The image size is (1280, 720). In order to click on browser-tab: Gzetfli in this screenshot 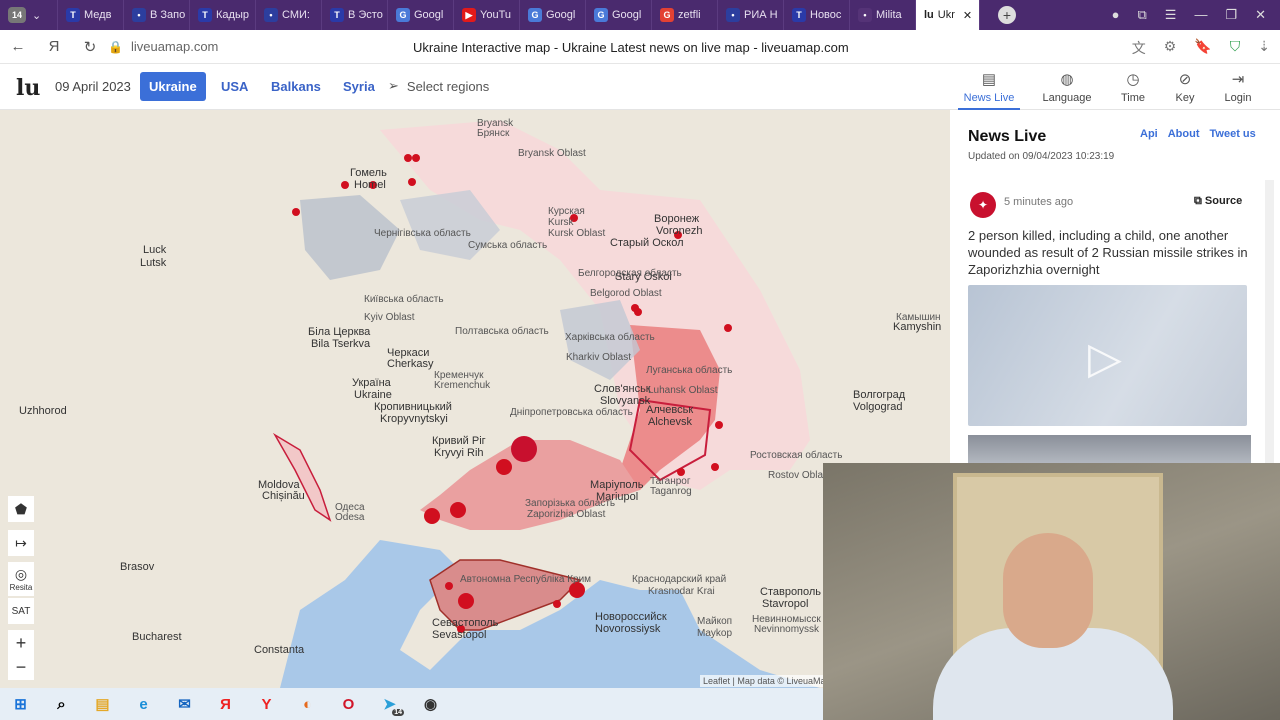, I will do `click(685, 15)`.